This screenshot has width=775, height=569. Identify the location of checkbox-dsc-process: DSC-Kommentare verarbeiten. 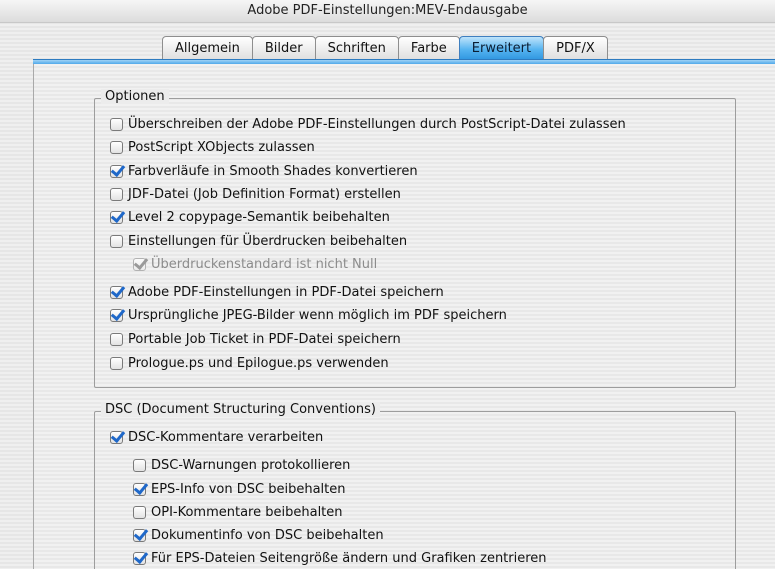
(216, 437).